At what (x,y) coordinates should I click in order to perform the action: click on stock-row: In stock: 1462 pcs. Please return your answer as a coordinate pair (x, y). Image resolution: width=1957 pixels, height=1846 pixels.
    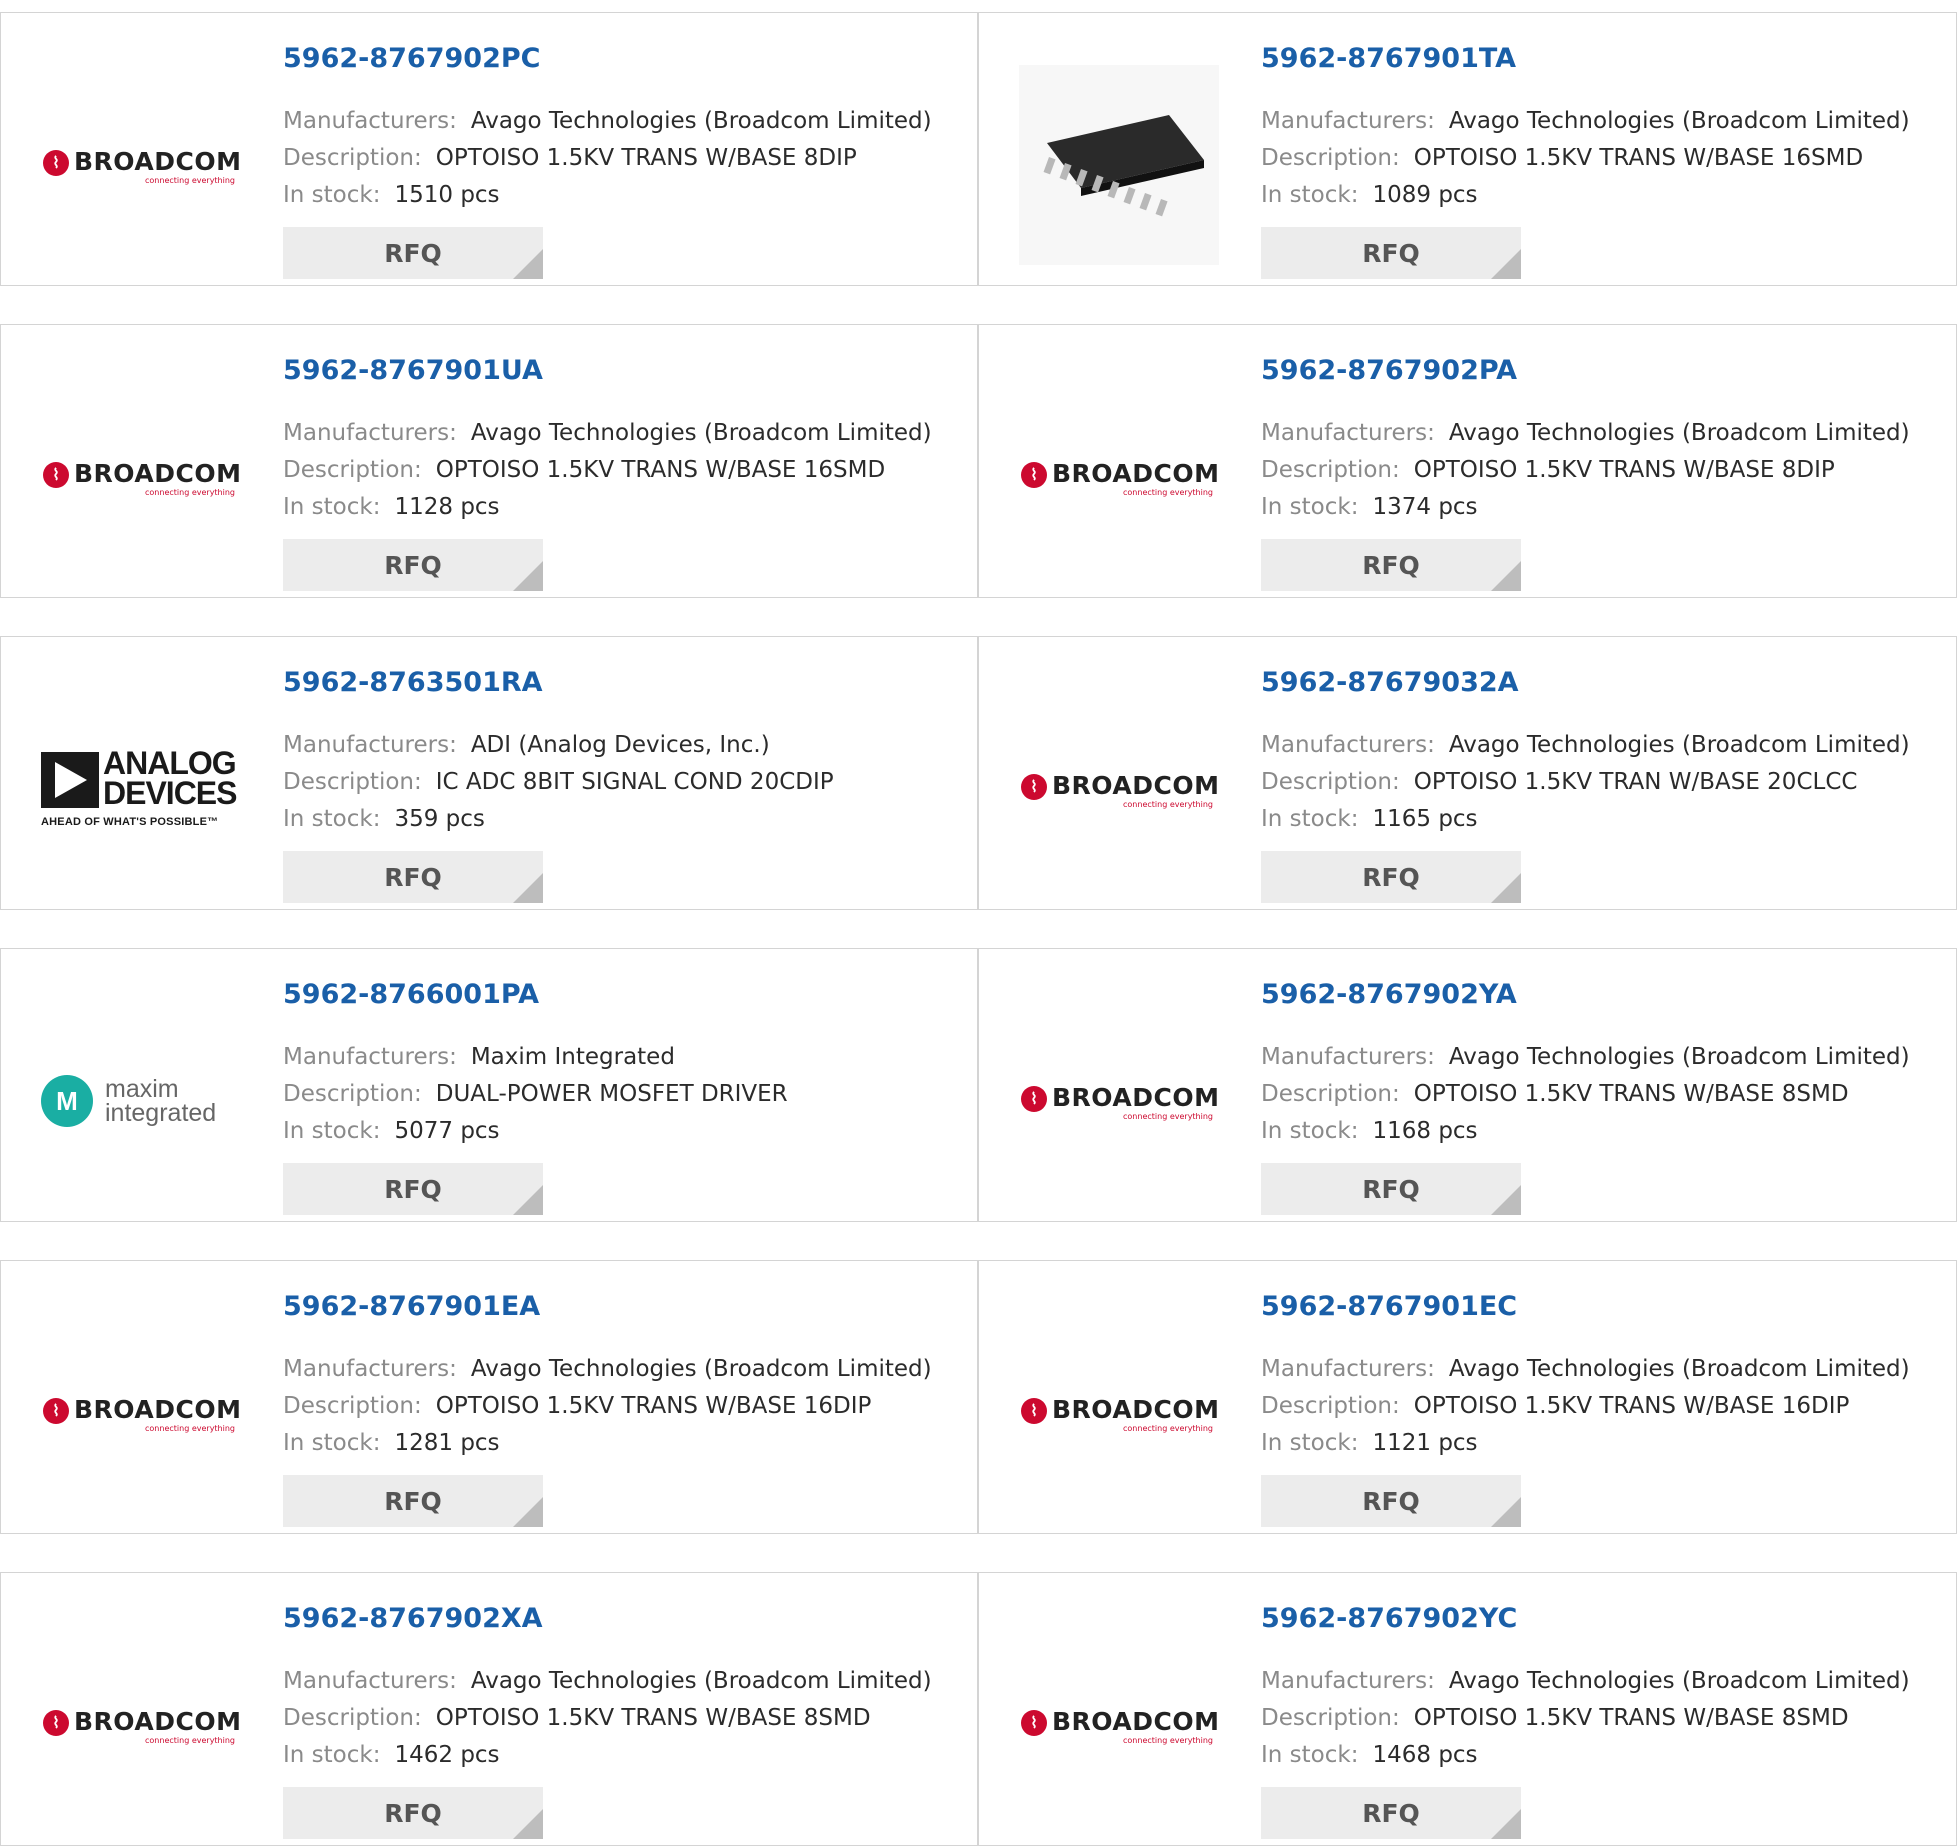
    Looking at the image, I should click on (391, 1755).